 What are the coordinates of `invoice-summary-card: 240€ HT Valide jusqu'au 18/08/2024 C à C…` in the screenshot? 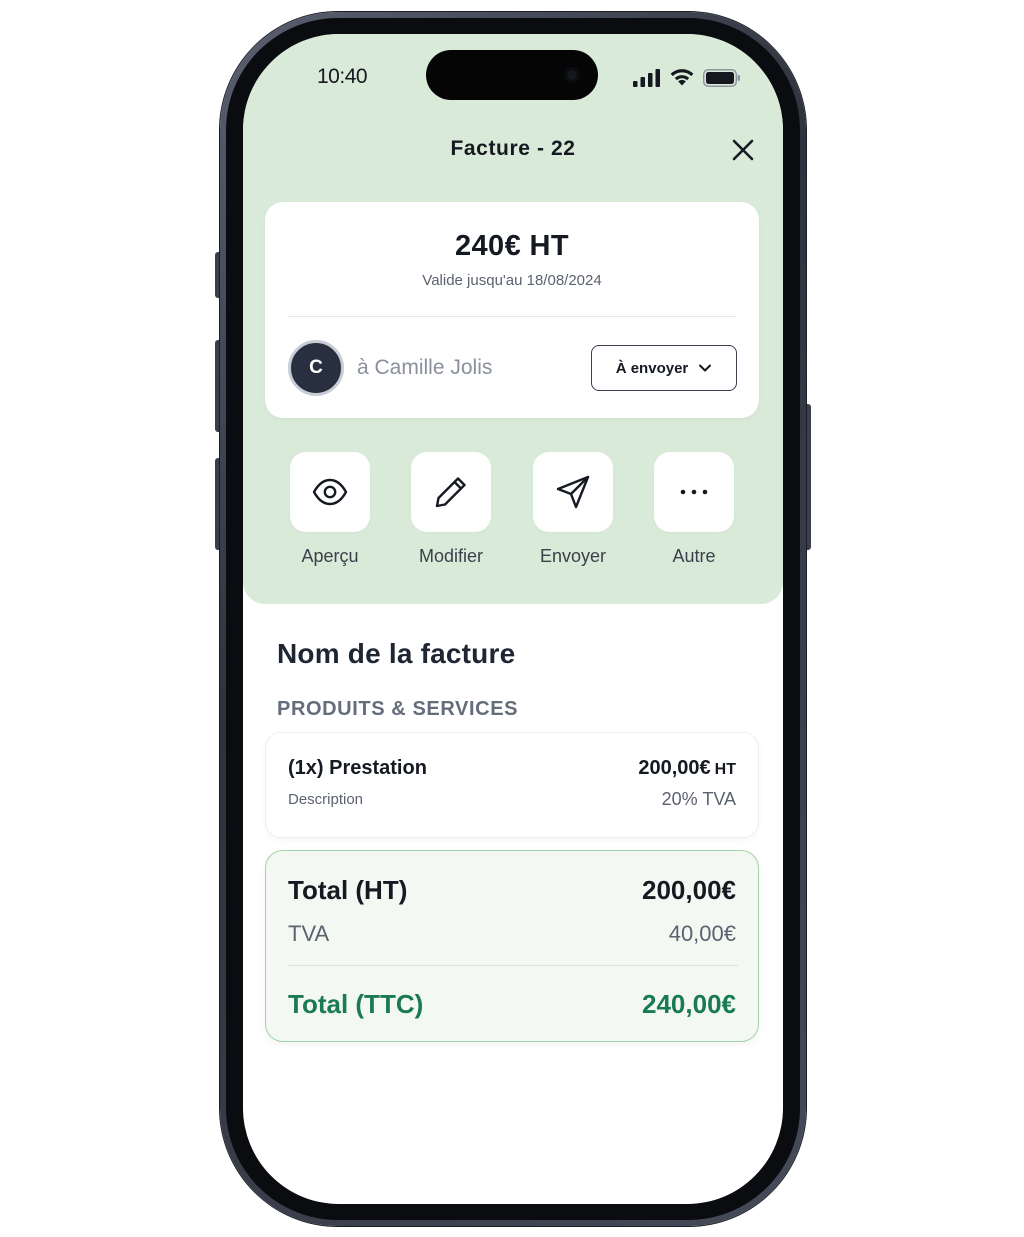 It's located at (512, 310).